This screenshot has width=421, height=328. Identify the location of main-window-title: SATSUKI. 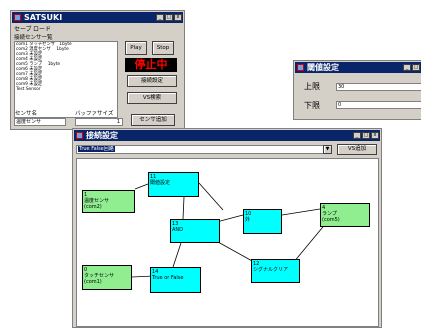
(43, 17).